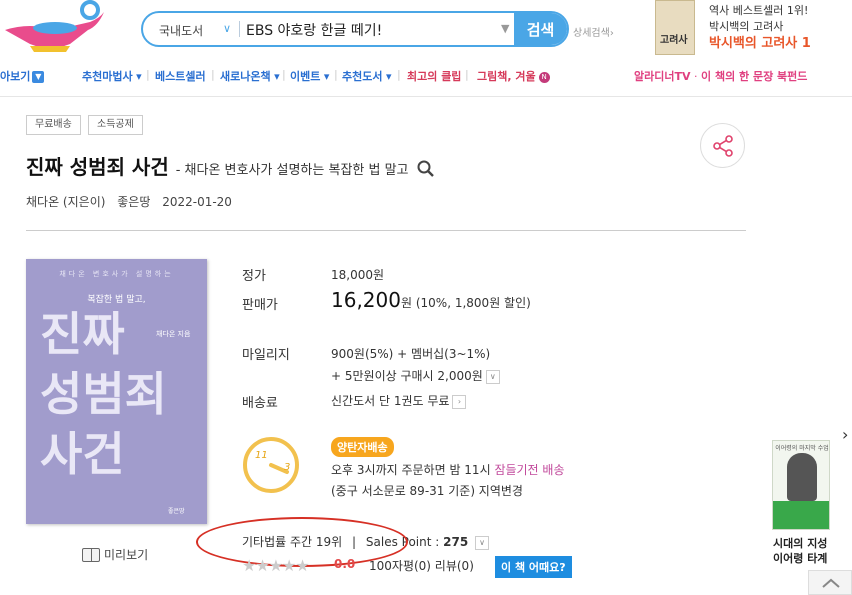 The height and width of the screenshot is (595, 852). I want to click on publisher-link: 좋은땅, so click(133, 202).